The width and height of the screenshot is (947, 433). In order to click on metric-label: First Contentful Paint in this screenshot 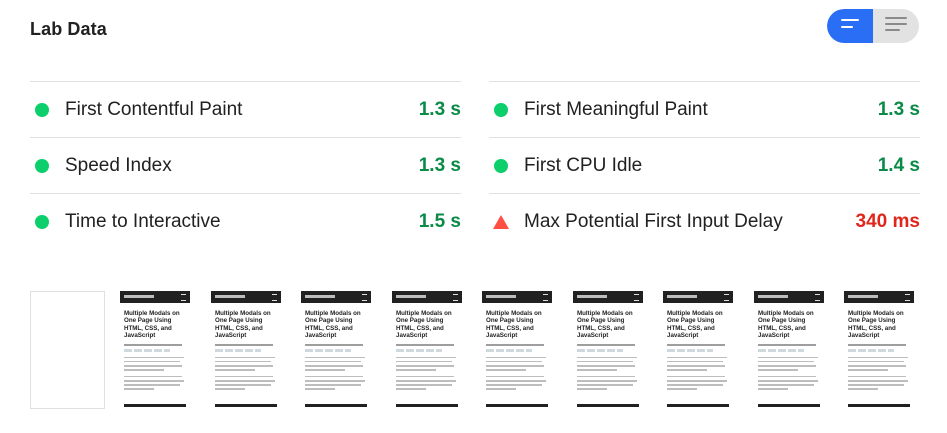, I will do `click(154, 109)`.